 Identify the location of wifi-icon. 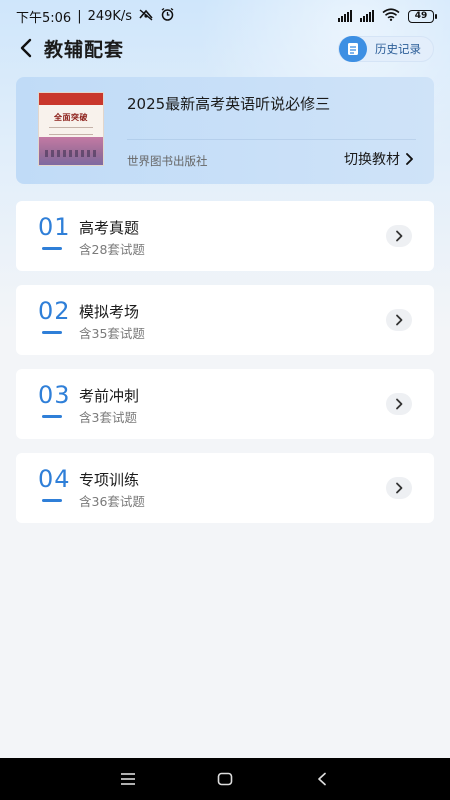
(391, 16).